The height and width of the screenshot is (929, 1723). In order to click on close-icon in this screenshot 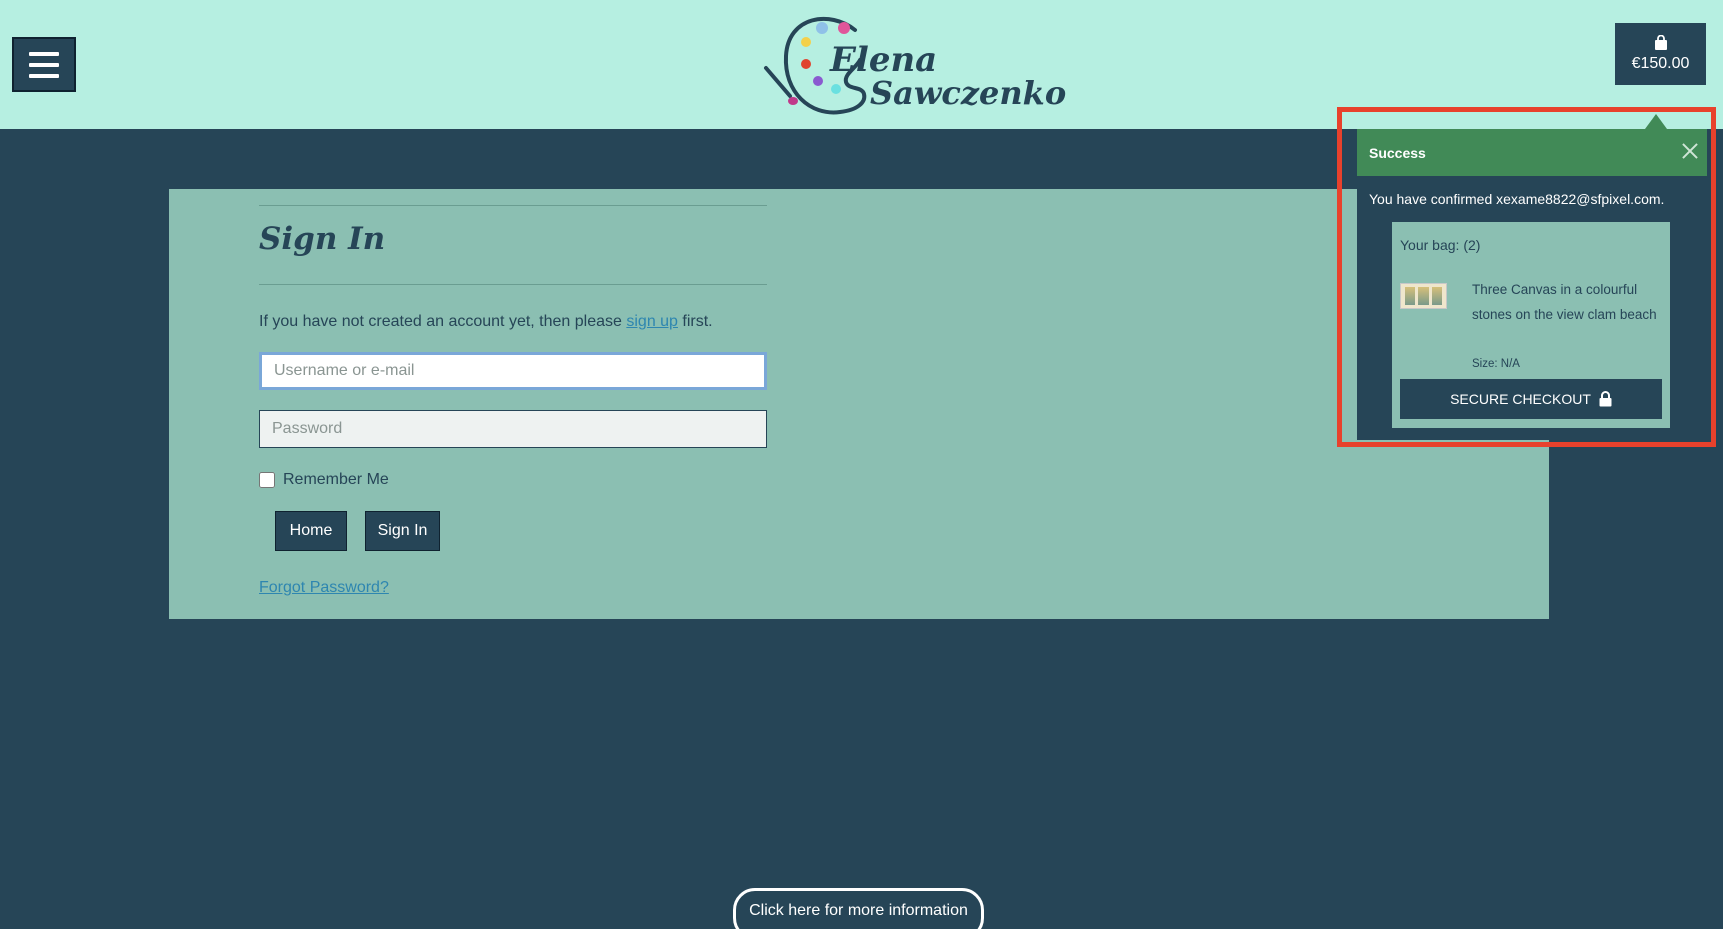, I will do `click(1690, 151)`.